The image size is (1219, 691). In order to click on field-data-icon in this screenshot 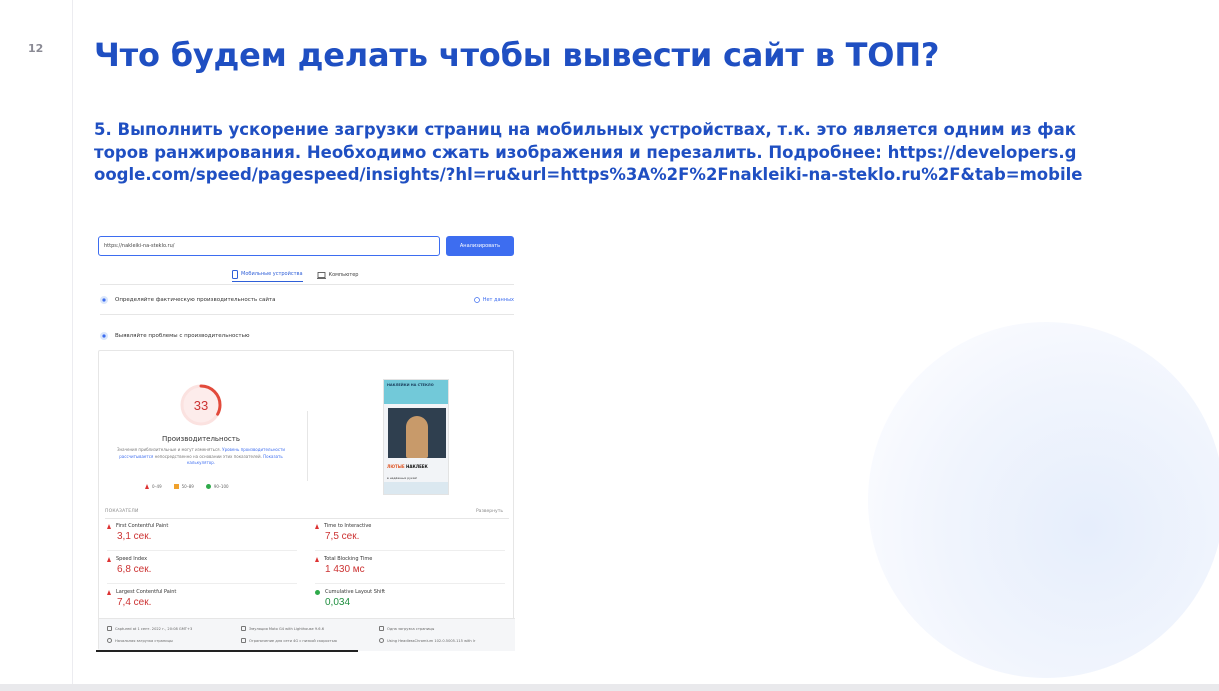, I will do `click(104, 300)`.